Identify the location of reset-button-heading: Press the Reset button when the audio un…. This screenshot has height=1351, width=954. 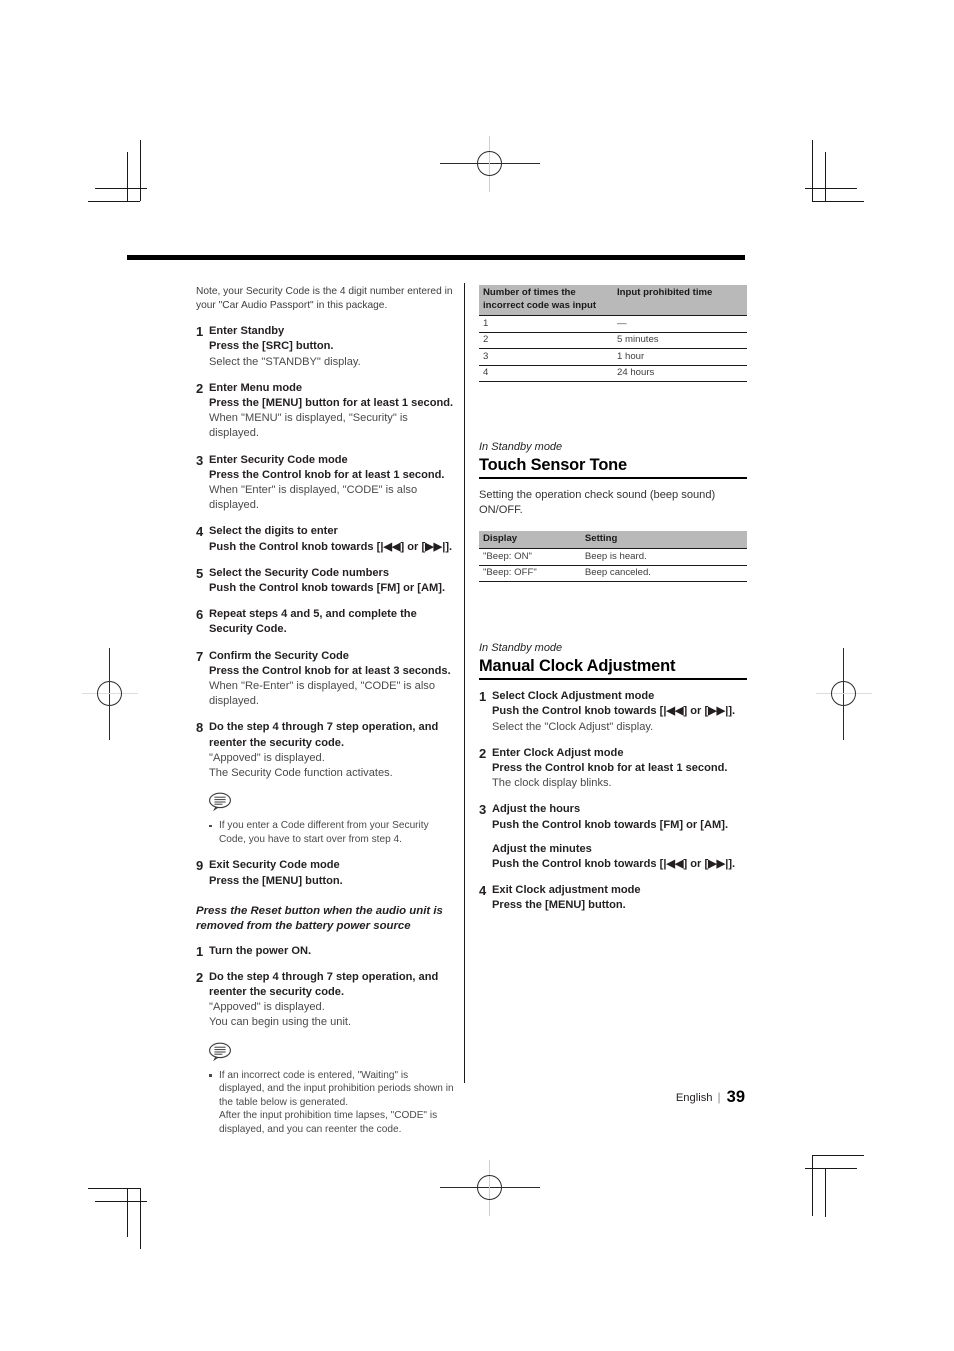
(319, 918).